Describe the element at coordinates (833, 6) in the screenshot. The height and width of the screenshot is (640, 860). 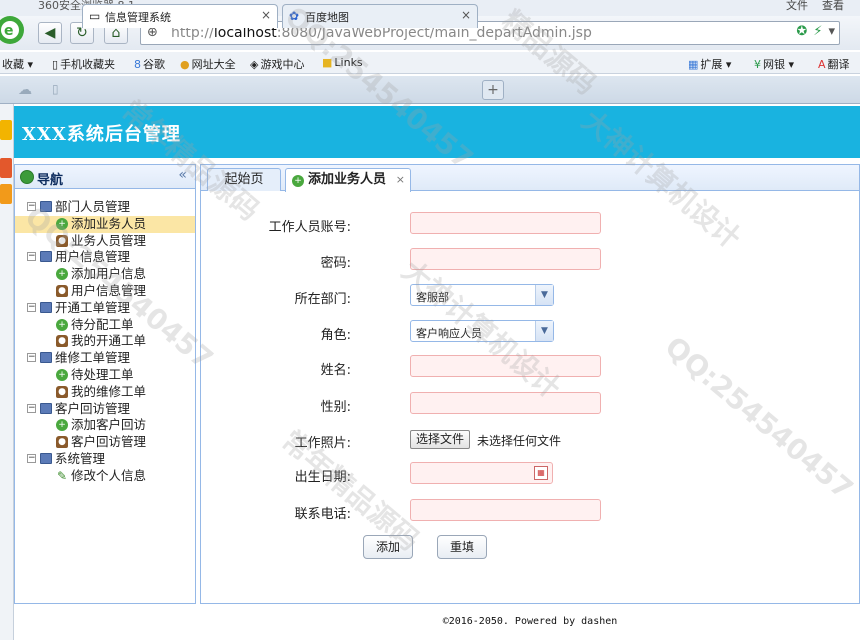
I see `menu-view: 查看` at that location.